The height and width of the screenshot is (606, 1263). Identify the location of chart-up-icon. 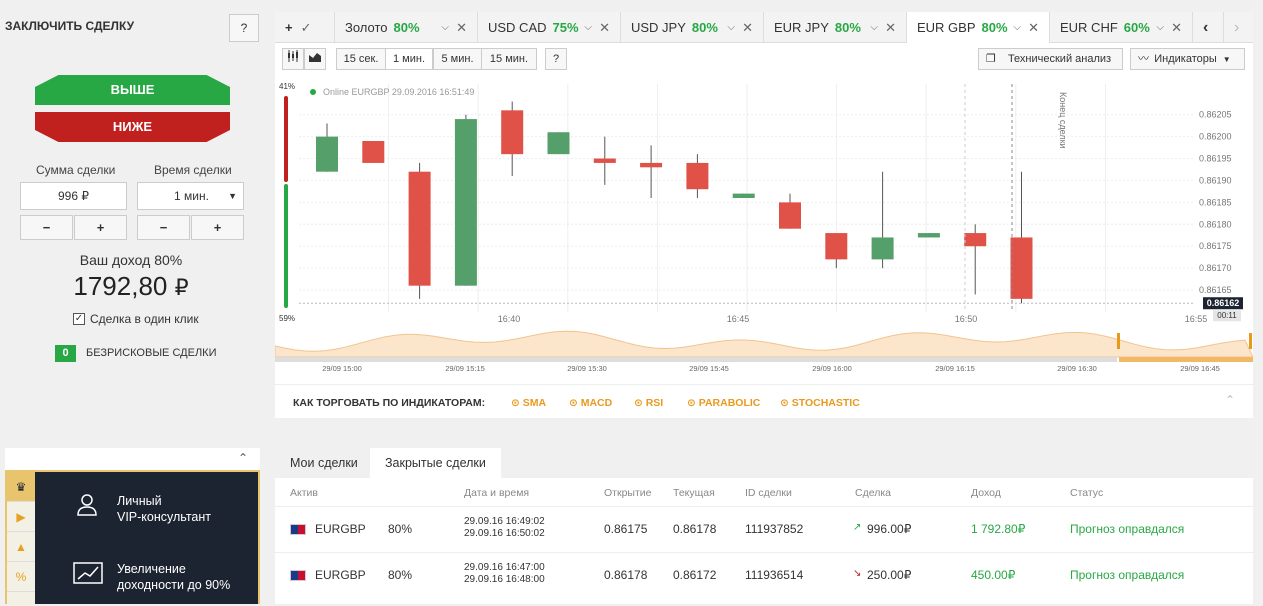
(88, 573).